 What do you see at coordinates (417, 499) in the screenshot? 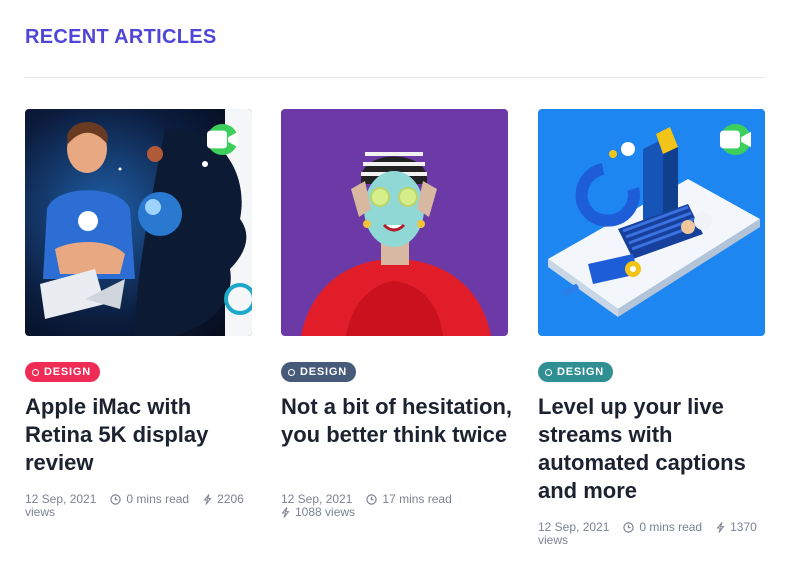
I see `read-time: 17 mins read` at bounding box center [417, 499].